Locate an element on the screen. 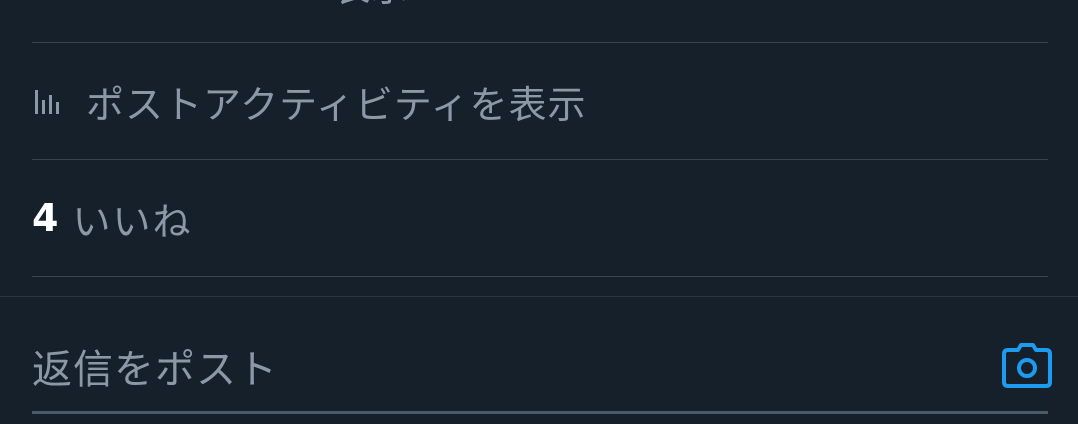 Image resolution: width=1078 pixels, height=424 pixels. clipped-row-text: ー ー ー ー ー ー 表示 is located at coordinates (220, 5).